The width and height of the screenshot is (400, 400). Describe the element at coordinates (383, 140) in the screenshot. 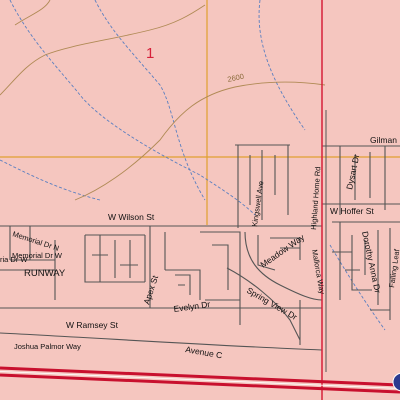

I see `label-gilman: Gilman` at that location.